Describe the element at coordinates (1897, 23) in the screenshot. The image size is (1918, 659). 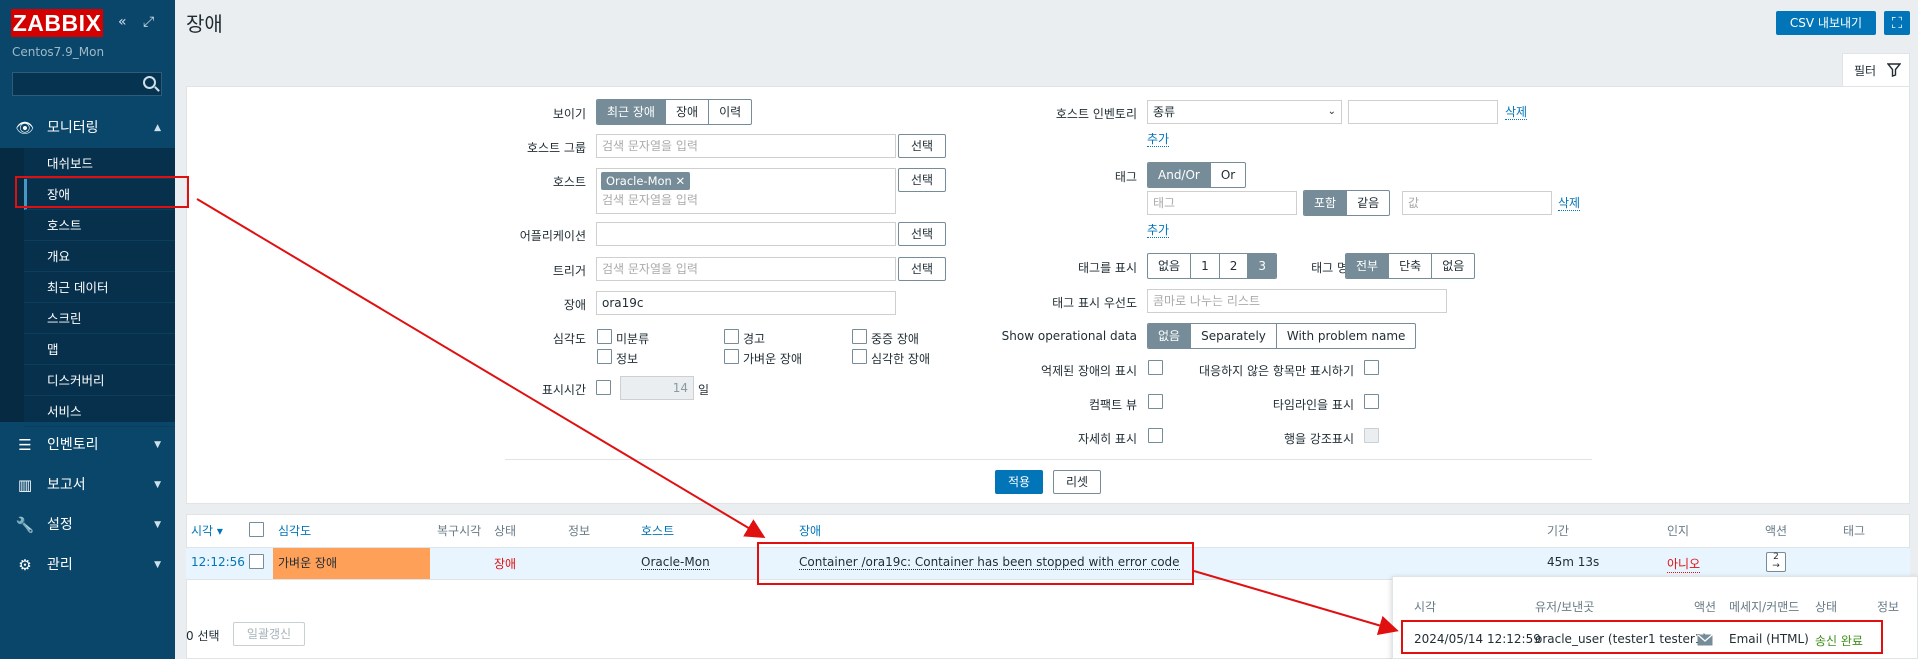
I see `fullscreen-button: ⛶` at that location.